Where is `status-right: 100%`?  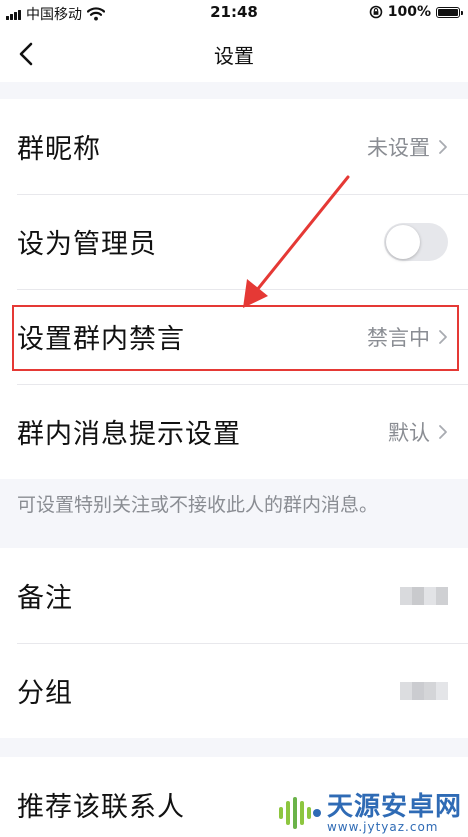 status-right: 100% is located at coordinates (416, 12).